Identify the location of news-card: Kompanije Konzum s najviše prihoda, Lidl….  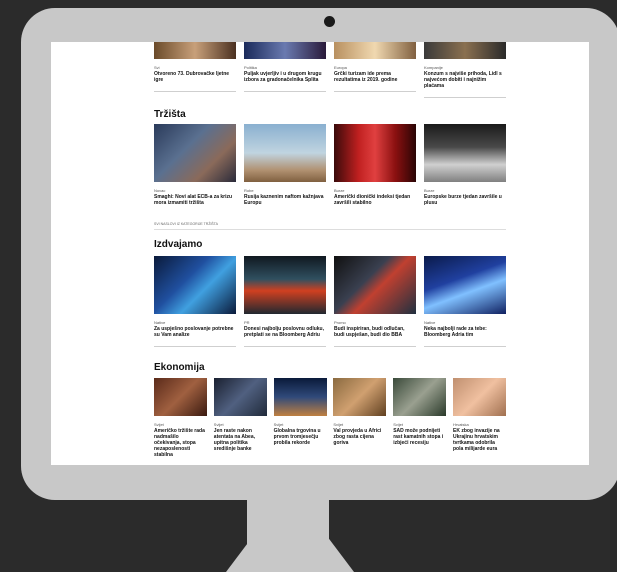
(465, 70).